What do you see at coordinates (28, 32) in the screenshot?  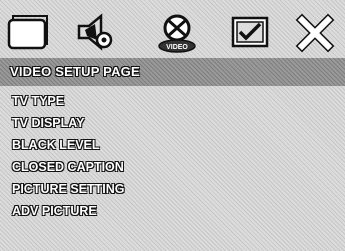 I see `general-setup-icon` at bounding box center [28, 32].